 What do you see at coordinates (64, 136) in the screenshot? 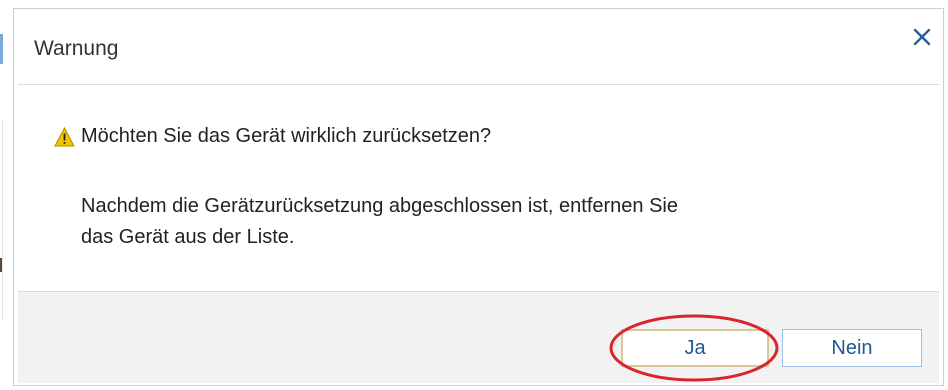
I see `warning-icon` at bounding box center [64, 136].